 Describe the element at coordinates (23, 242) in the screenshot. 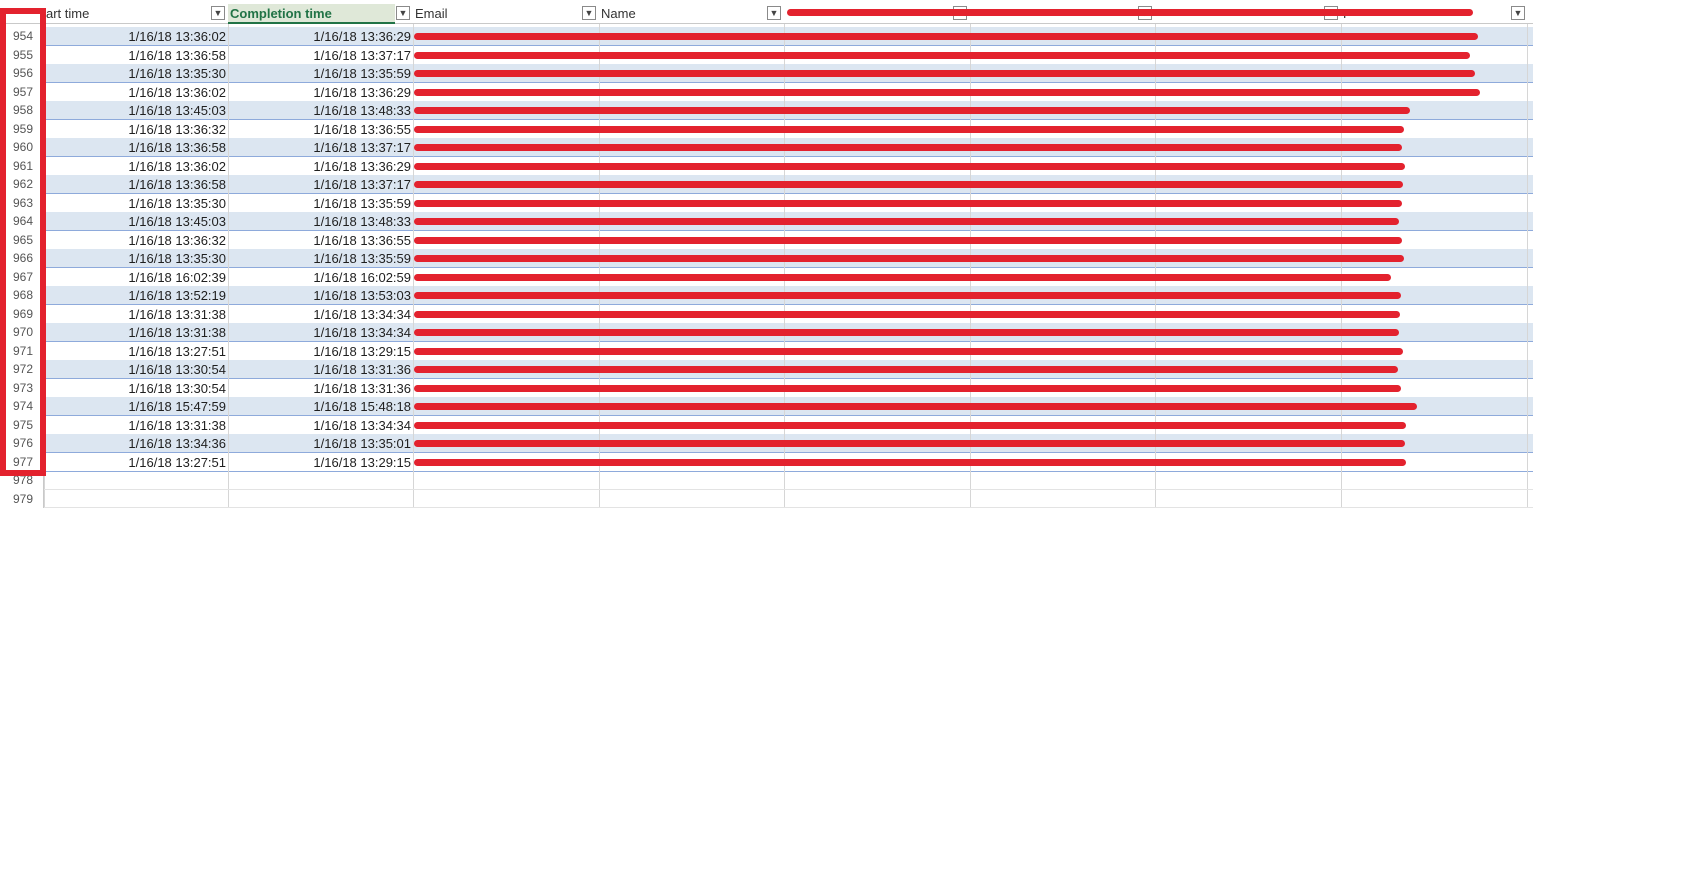

I see `row-numbers-highlight-box` at that location.